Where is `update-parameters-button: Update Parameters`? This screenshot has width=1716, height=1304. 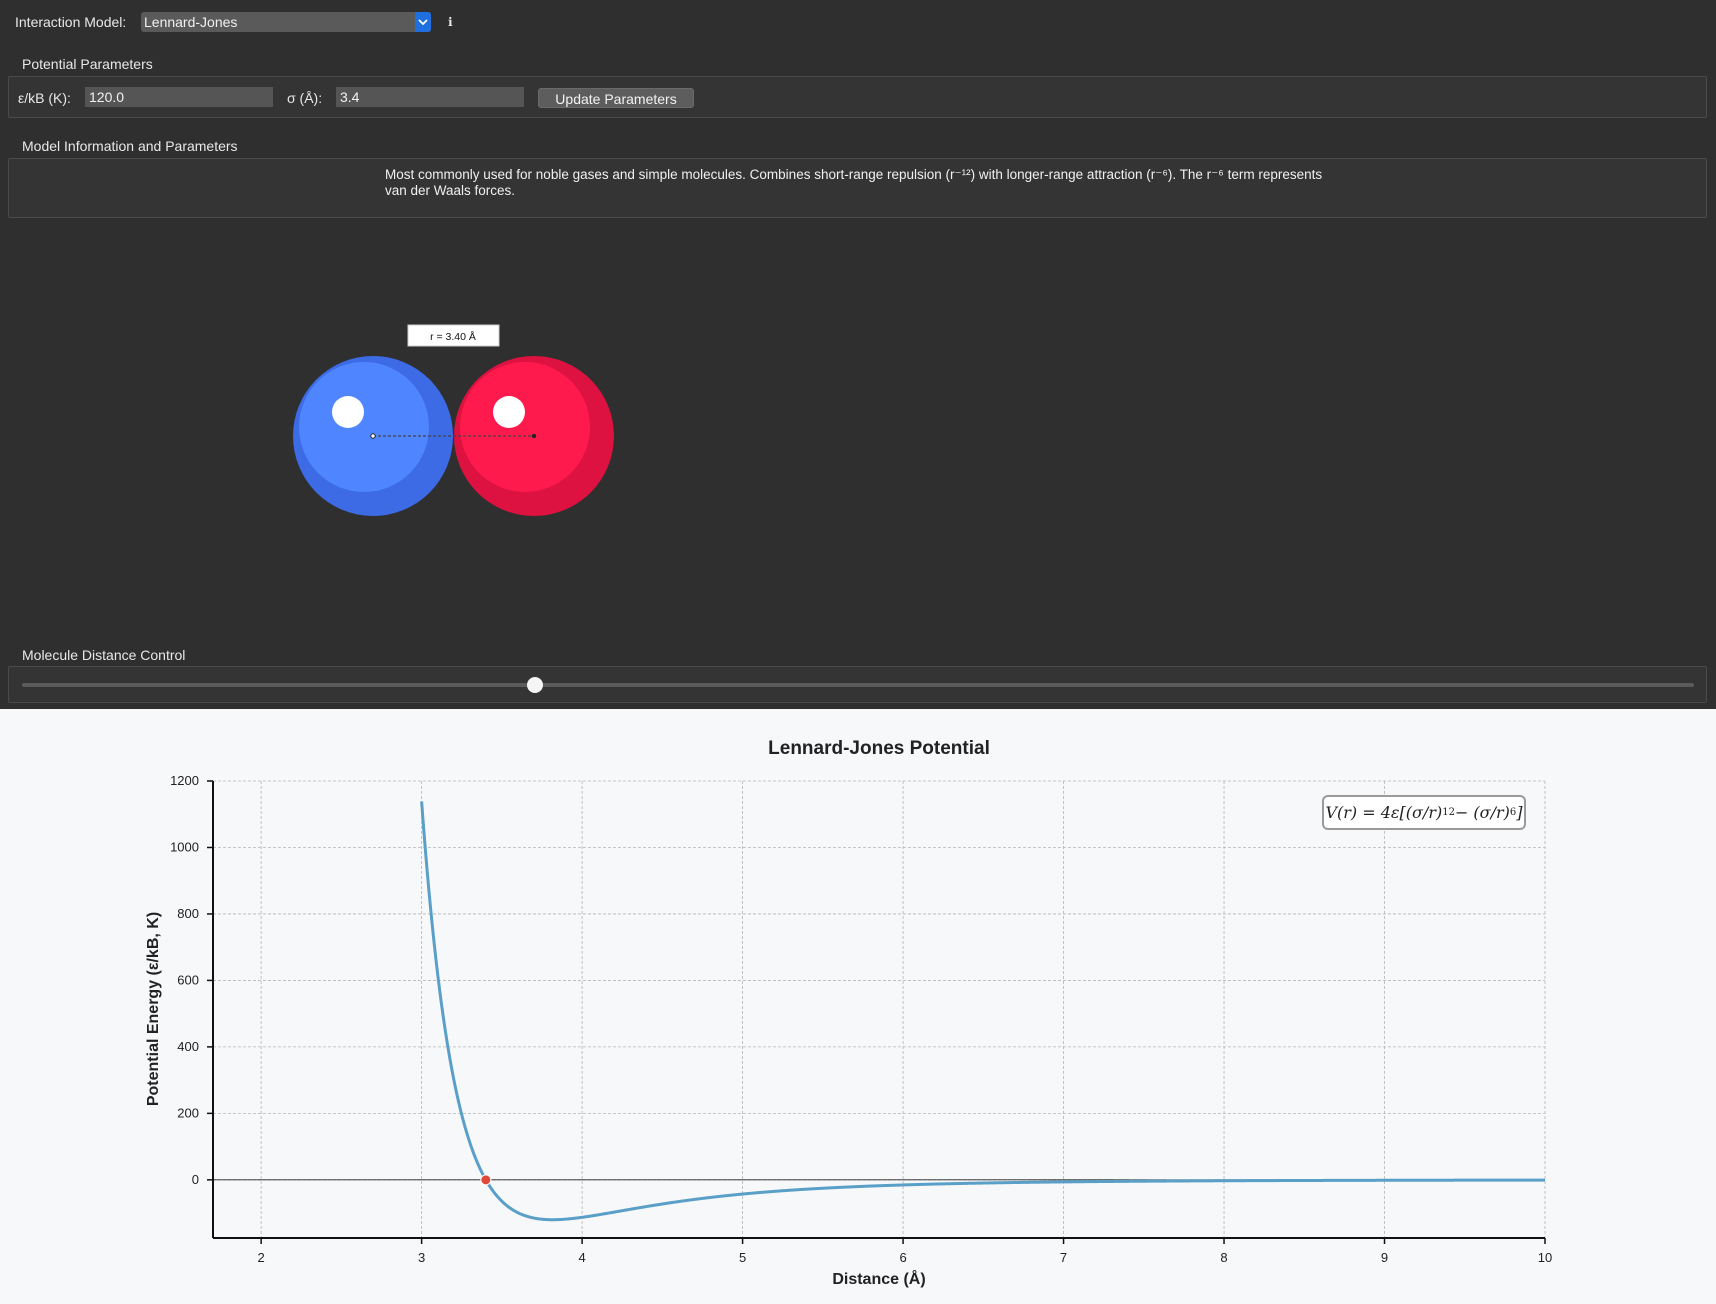 update-parameters-button: Update Parameters is located at coordinates (616, 98).